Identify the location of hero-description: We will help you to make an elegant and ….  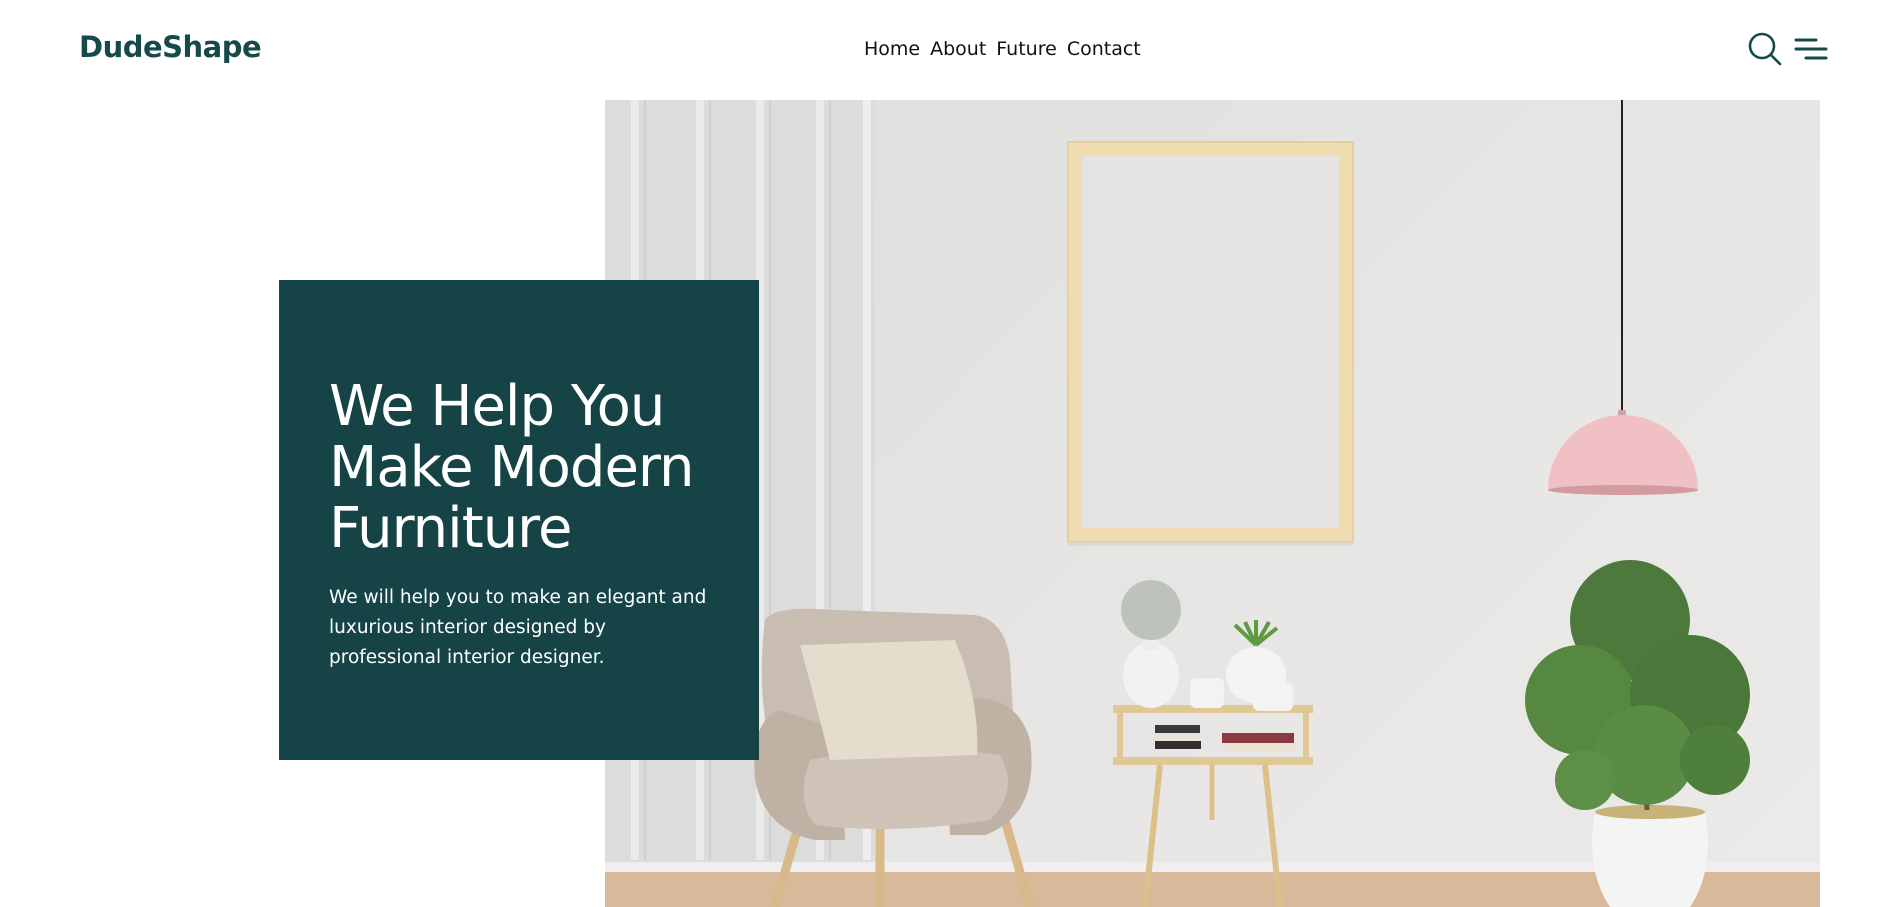
(518, 627).